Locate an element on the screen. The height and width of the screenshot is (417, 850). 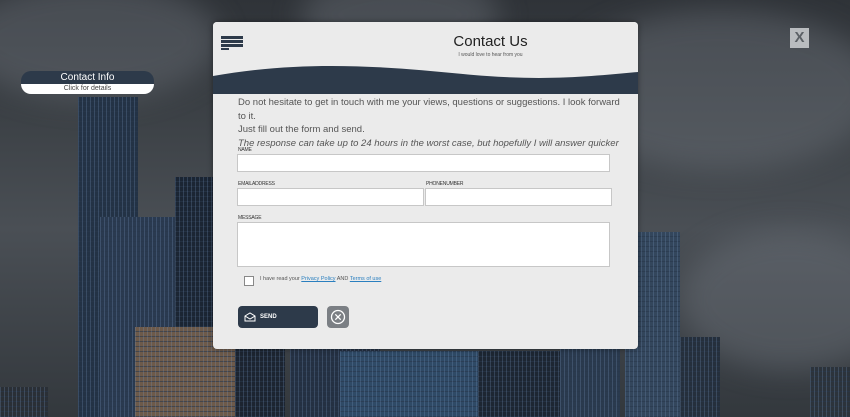
page-title: Contact Us is located at coordinates (490, 41).